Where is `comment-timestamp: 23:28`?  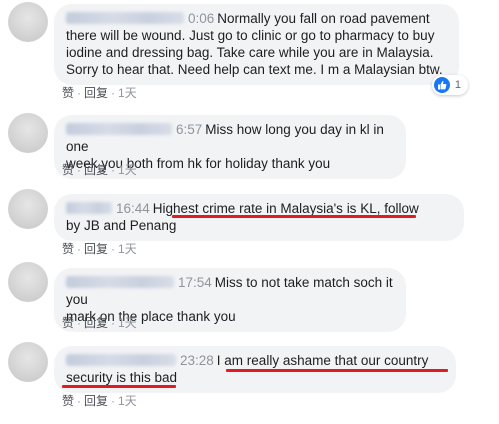 comment-timestamp: 23:28 is located at coordinates (197, 360).